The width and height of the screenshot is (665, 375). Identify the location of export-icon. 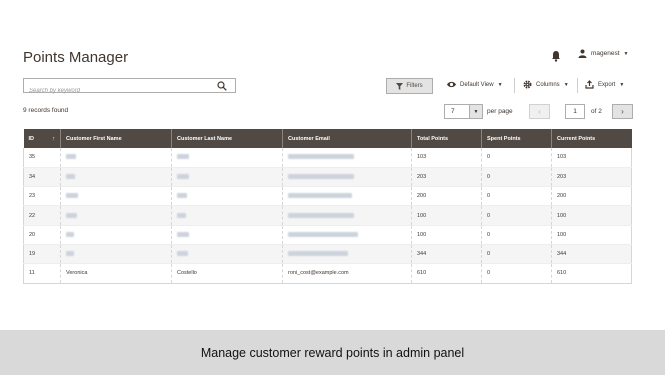
(589, 84).